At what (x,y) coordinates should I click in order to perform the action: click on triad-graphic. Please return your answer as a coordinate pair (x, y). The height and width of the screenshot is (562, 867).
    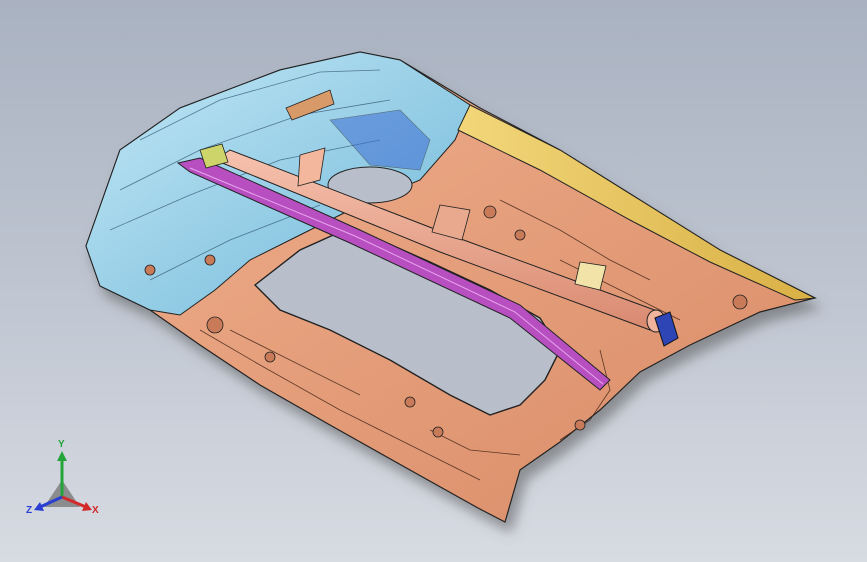
    Looking at the image, I should click on (63, 481).